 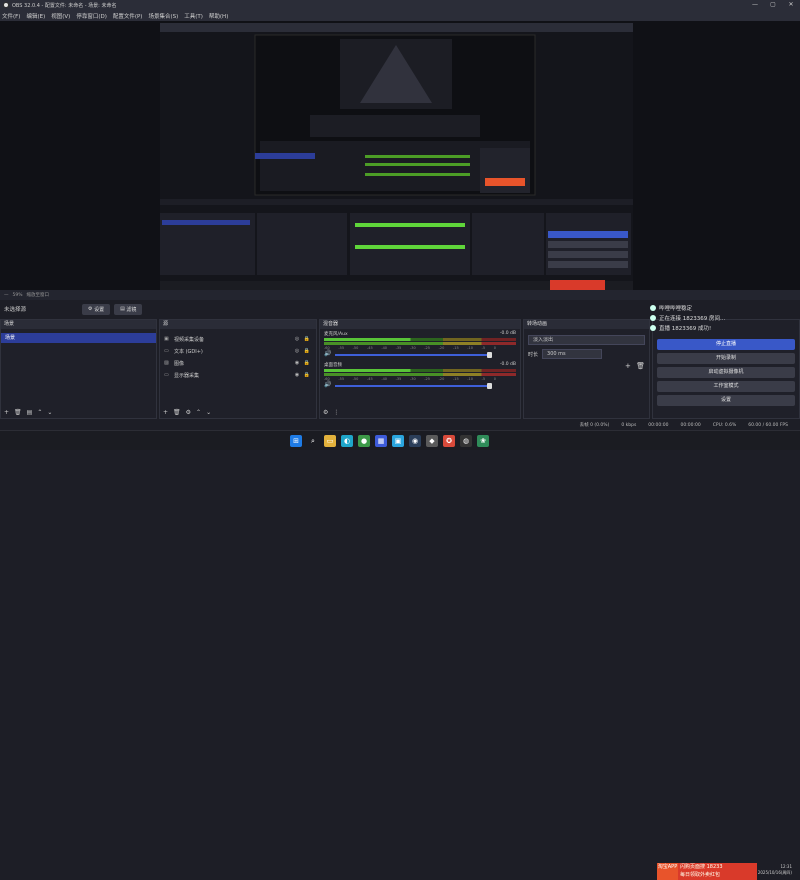 What do you see at coordinates (398, 441) in the screenshot?
I see `bilibili-app-icon: ▣` at bounding box center [398, 441].